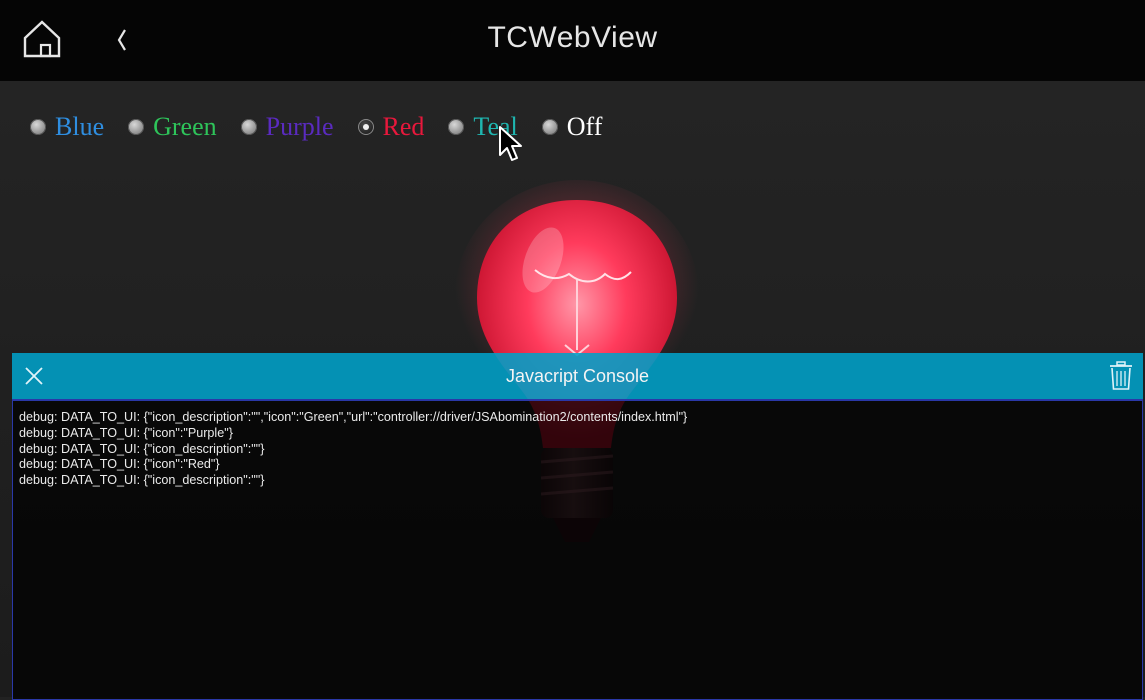  I want to click on console-title: Javacript Console, so click(577, 376).